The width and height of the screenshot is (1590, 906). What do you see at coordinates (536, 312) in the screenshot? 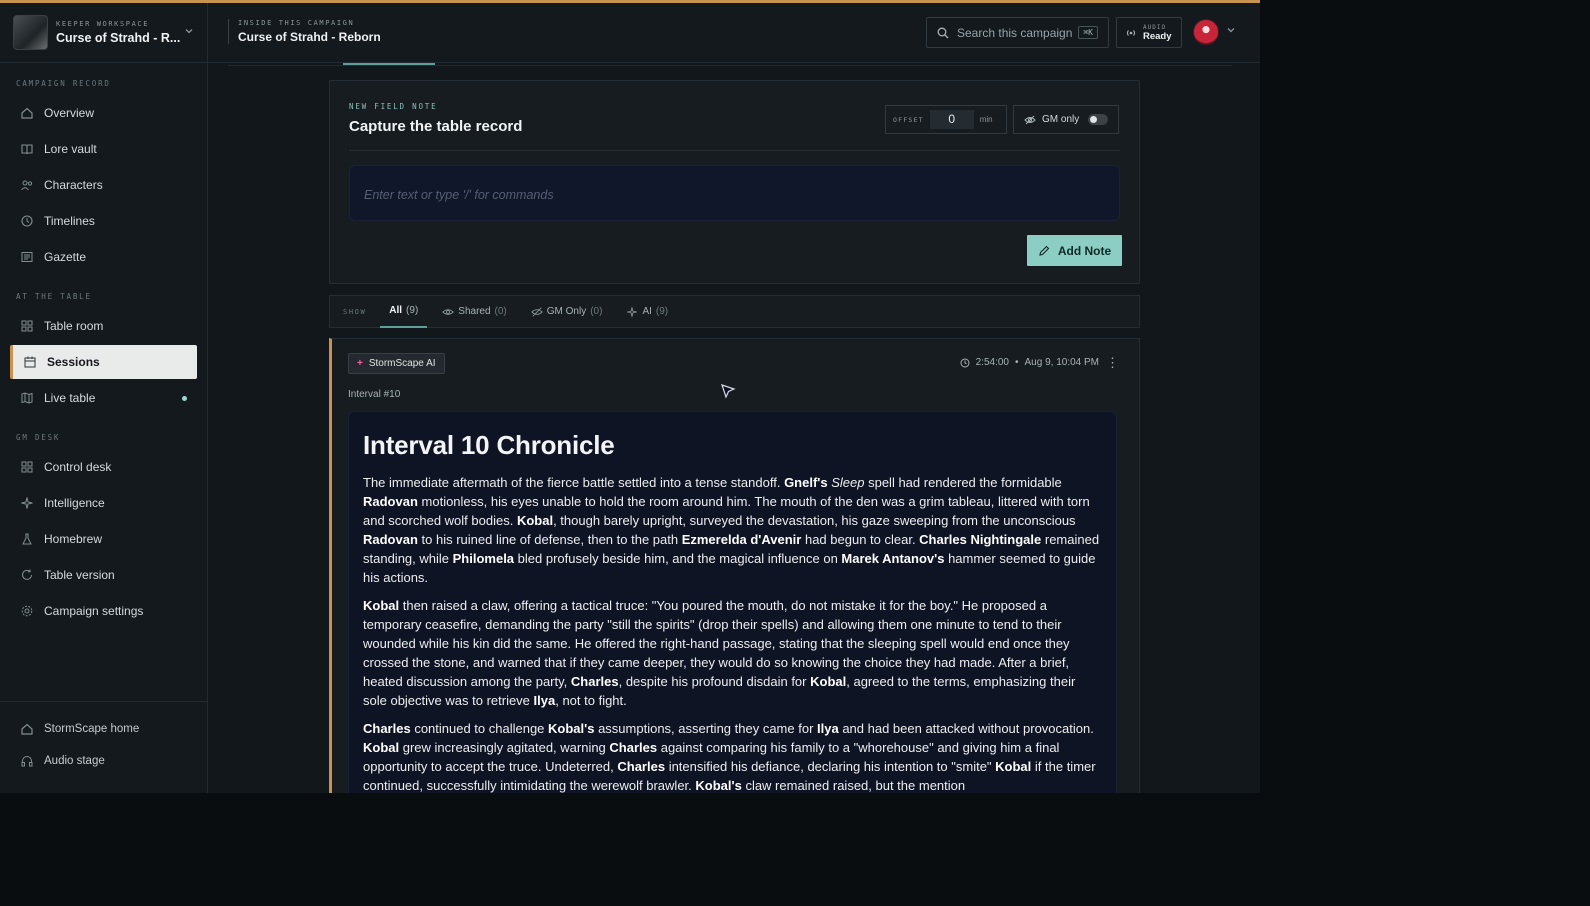
I see `eye-off-icon` at bounding box center [536, 312].